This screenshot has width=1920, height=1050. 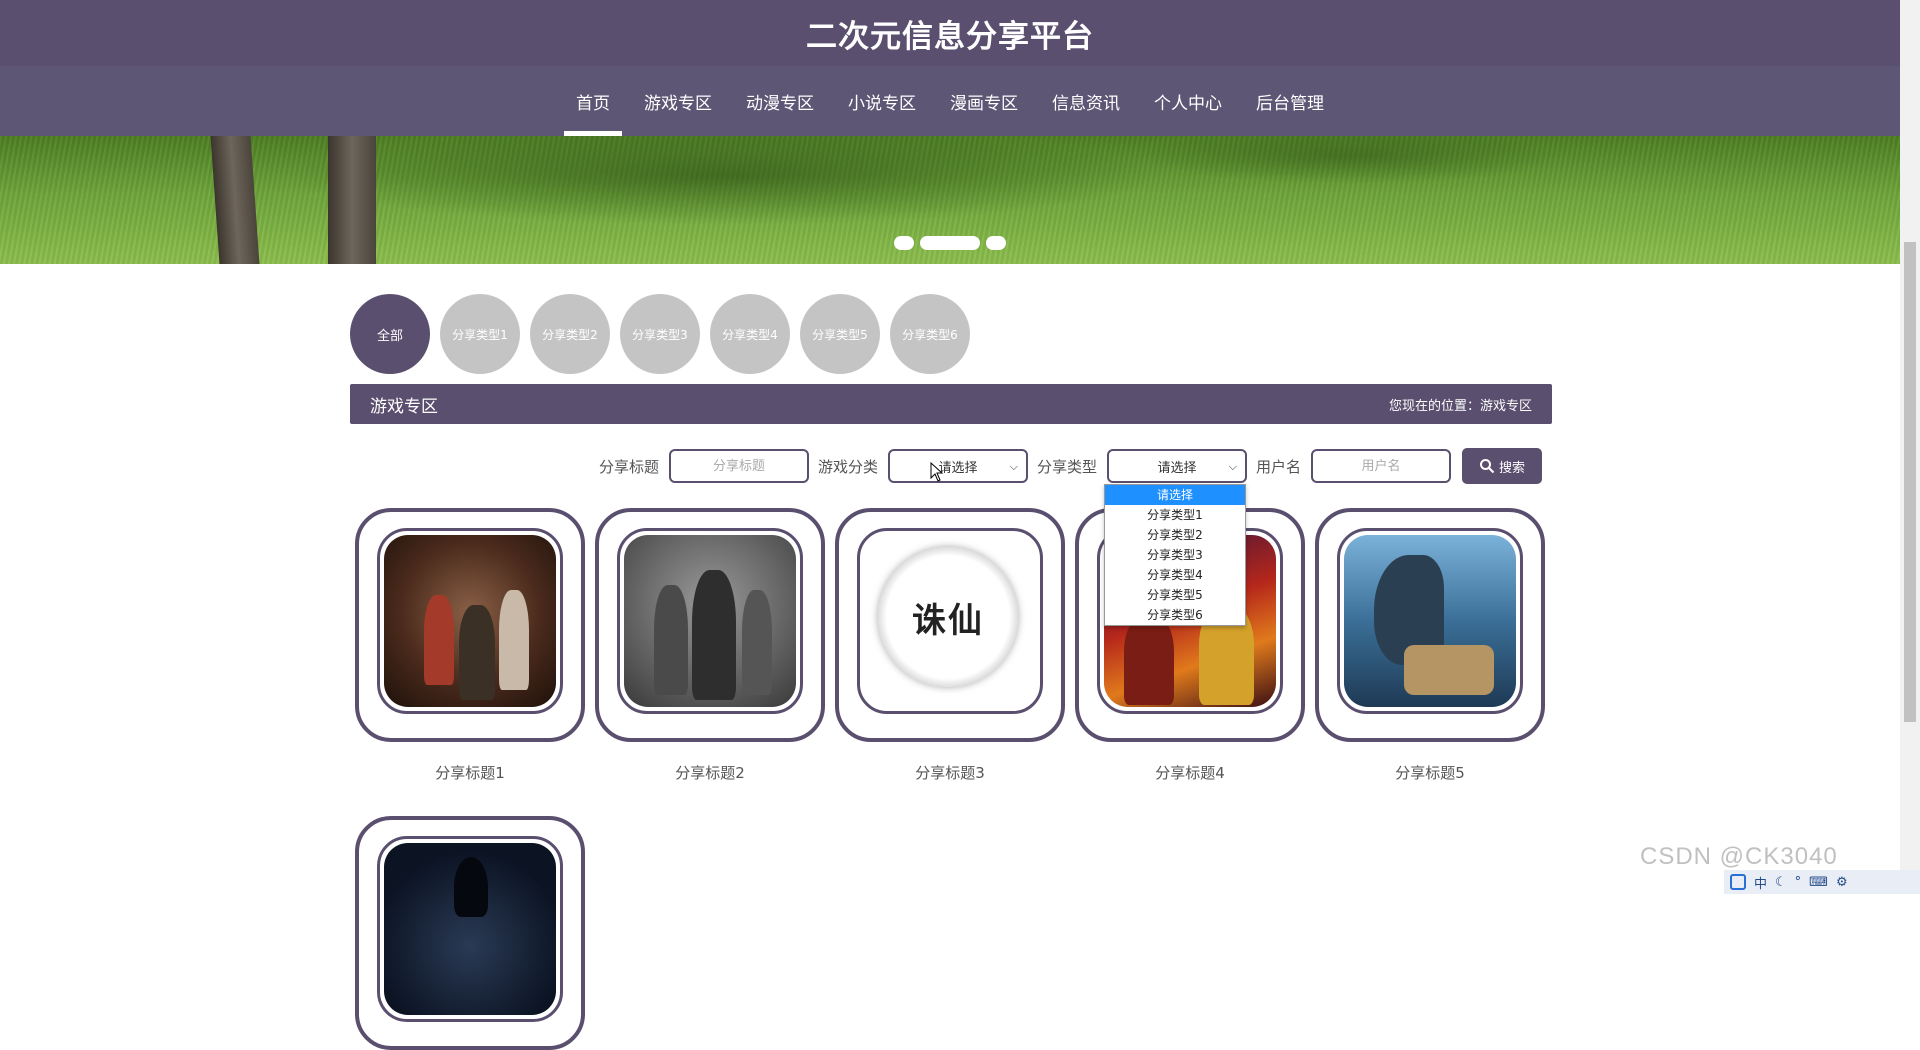 I want to click on dropdown-option: 分享类型3, so click(x=1175, y=555).